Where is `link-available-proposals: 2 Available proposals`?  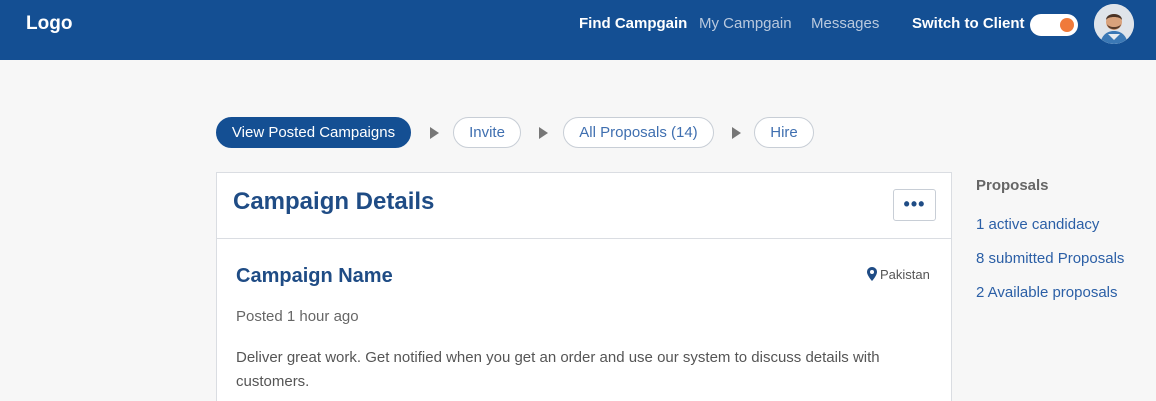
link-available-proposals: 2 Available proposals is located at coordinates (1047, 292).